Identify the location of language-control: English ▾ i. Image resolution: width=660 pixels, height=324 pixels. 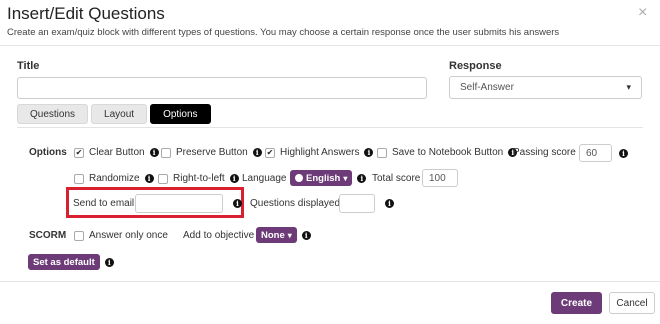
(328, 178).